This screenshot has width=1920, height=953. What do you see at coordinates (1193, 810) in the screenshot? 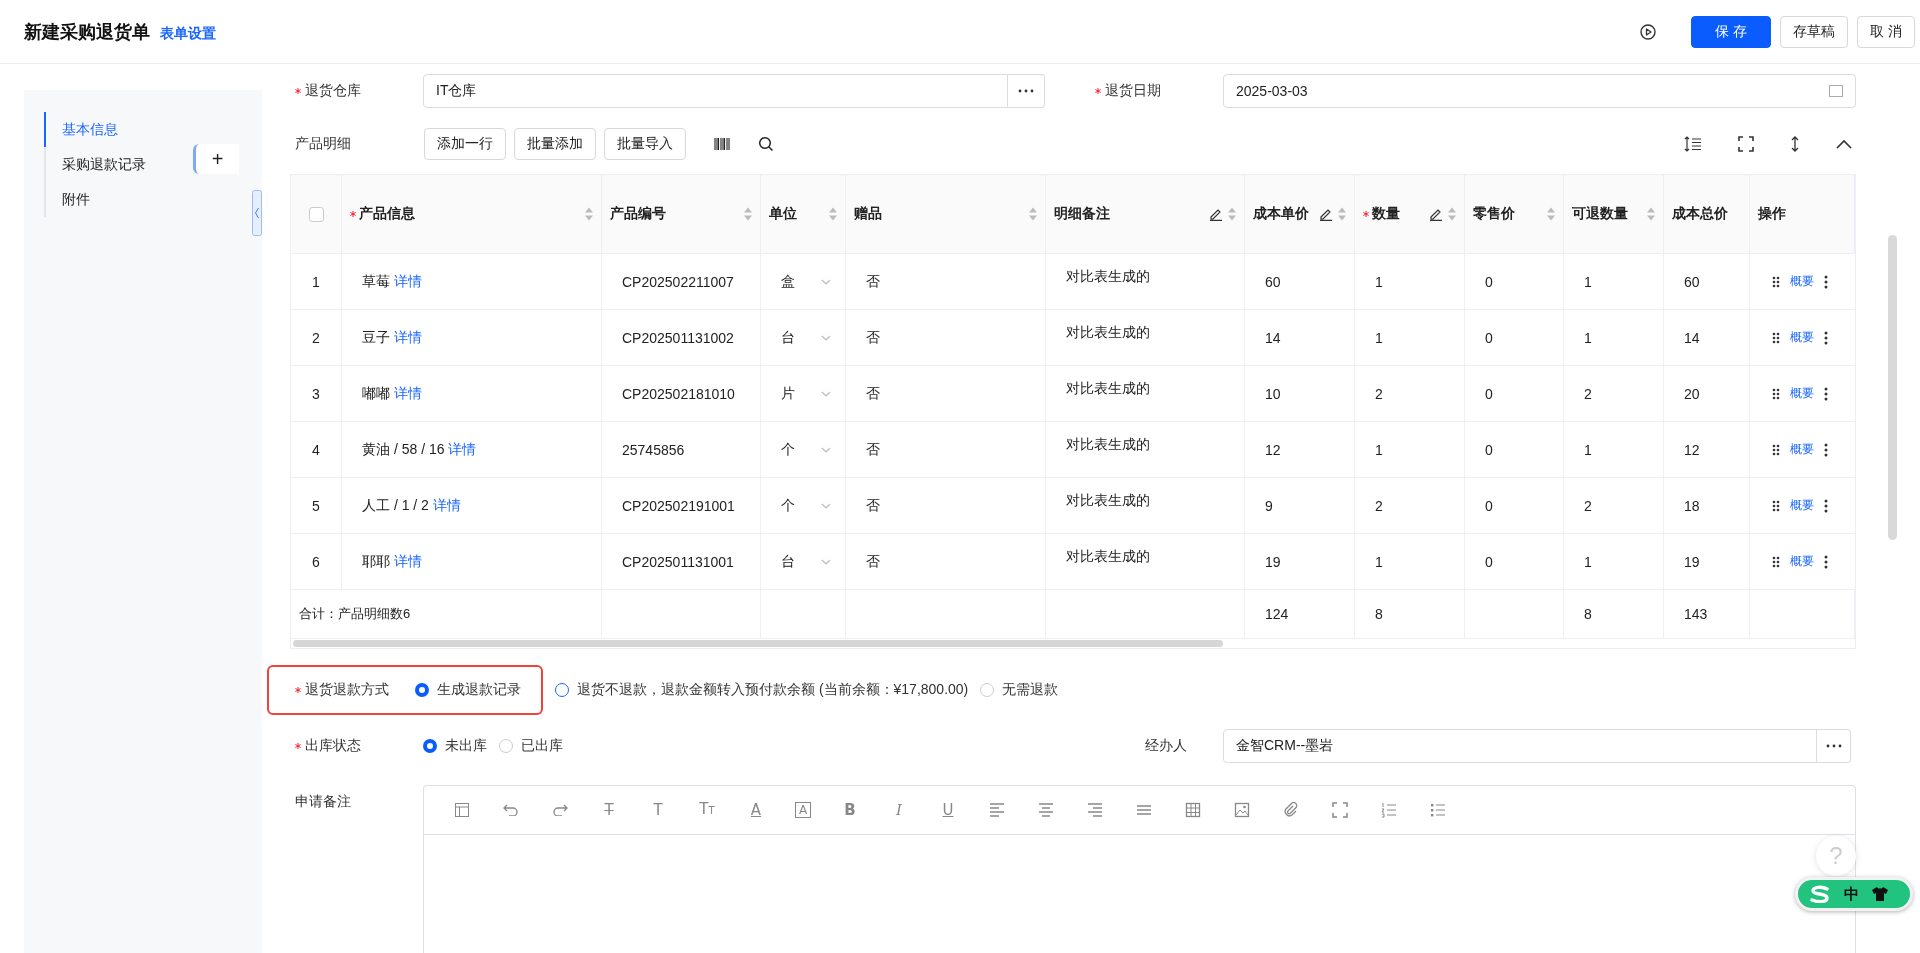
I see `table-icon` at bounding box center [1193, 810].